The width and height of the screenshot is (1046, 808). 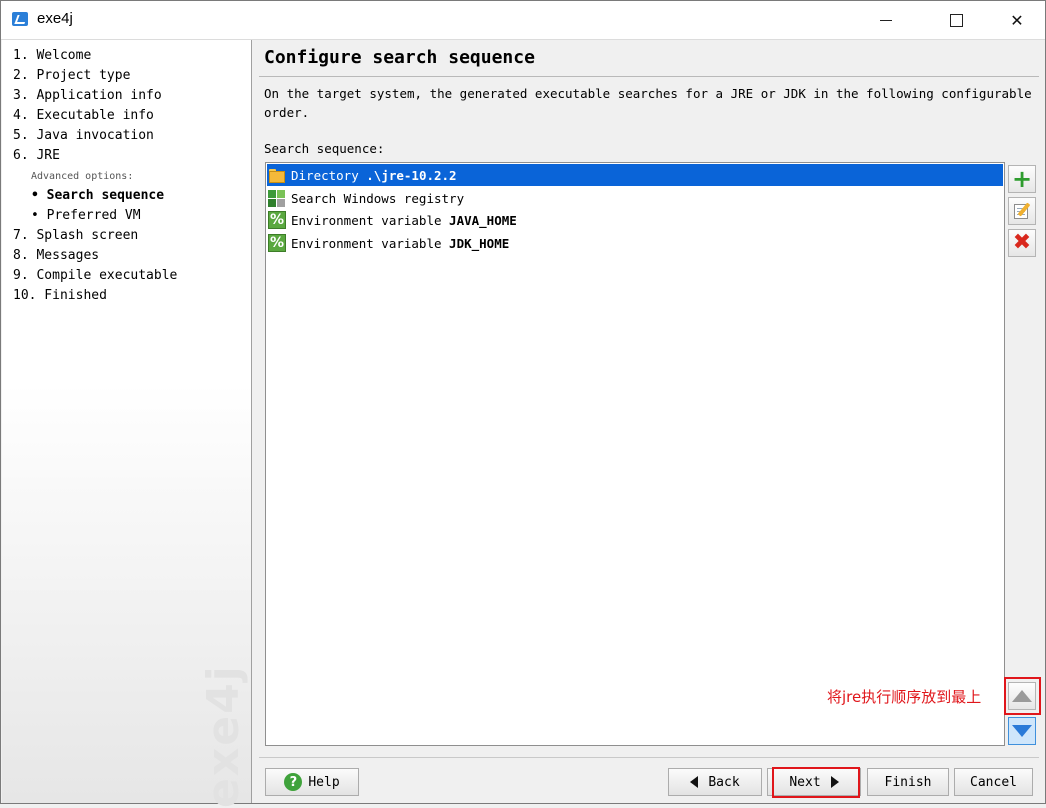 I want to click on bottom-divider, so click(x=649, y=757).